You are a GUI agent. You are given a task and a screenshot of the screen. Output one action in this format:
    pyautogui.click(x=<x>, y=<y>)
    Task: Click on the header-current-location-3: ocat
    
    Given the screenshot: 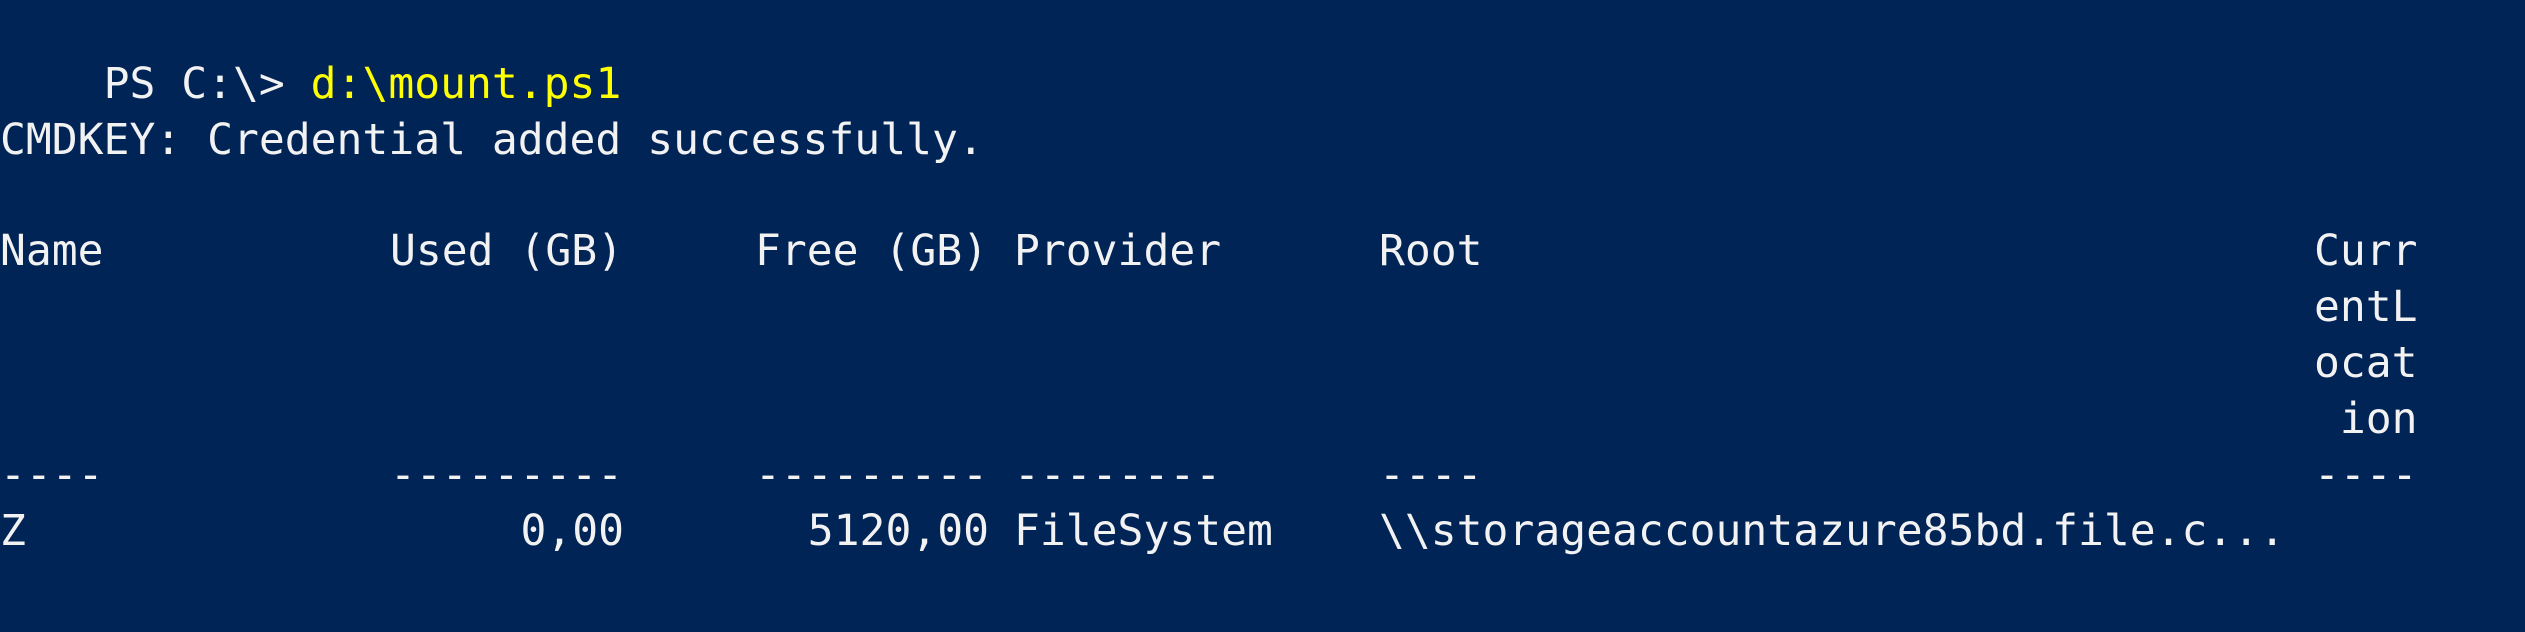 What is the action you would take?
    pyautogui.click(x=2366, y=363)
    